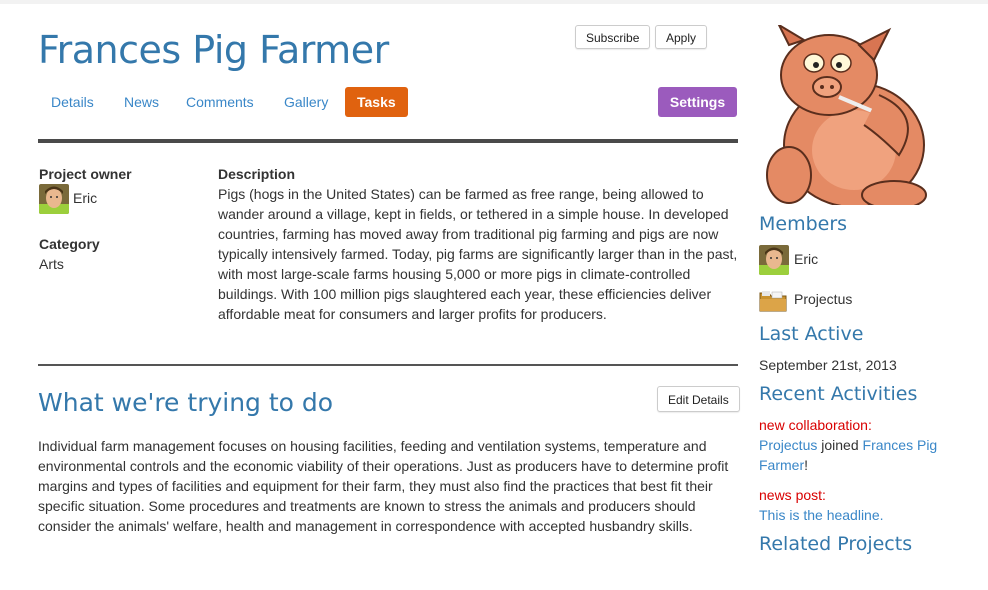 This screenshot has height=590, width=988. Describe the element at coordinates (815, 425) in the screenshot. I see `activity-type: new collaboration:` at that location.